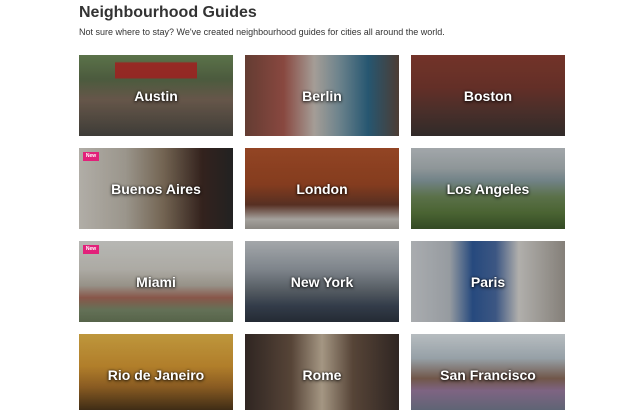  I want to click on guide-card-boston: Boston, so click(488, 95).